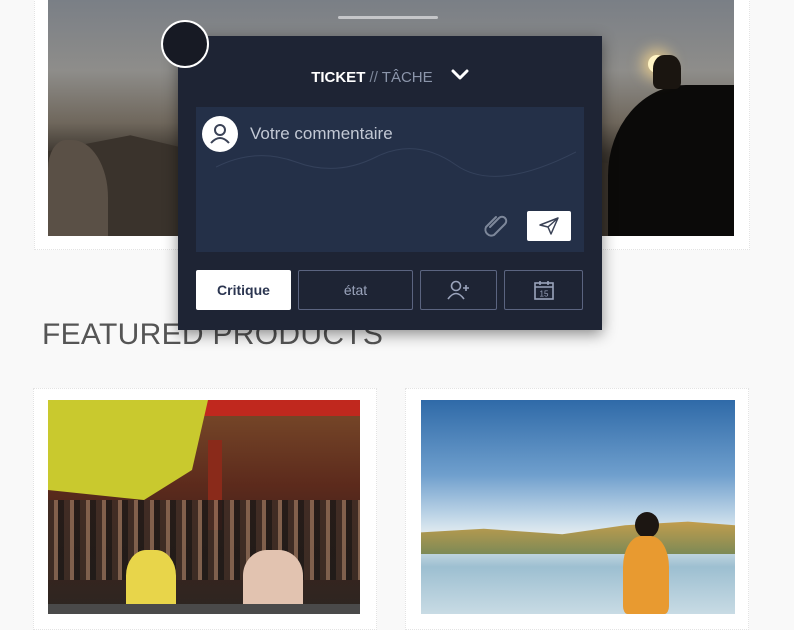 This screenshot has width=794, height=630. I want to click on calendar-day: 15, so click(543, 294).